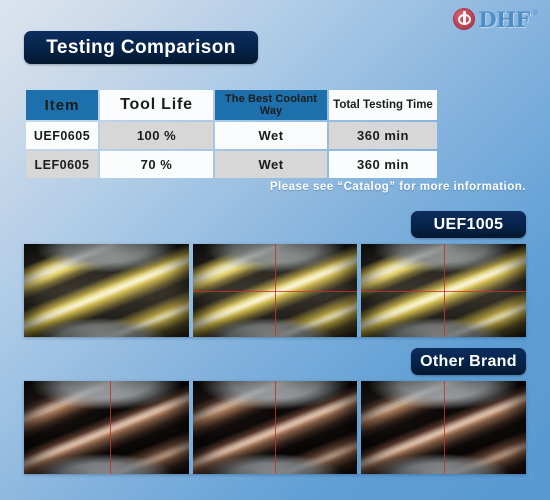  What do you see at coordinates (383, 105) in the screenshot?
I see `column-header-testing-time: Total Testing Time` at bounding box center [383, 105].